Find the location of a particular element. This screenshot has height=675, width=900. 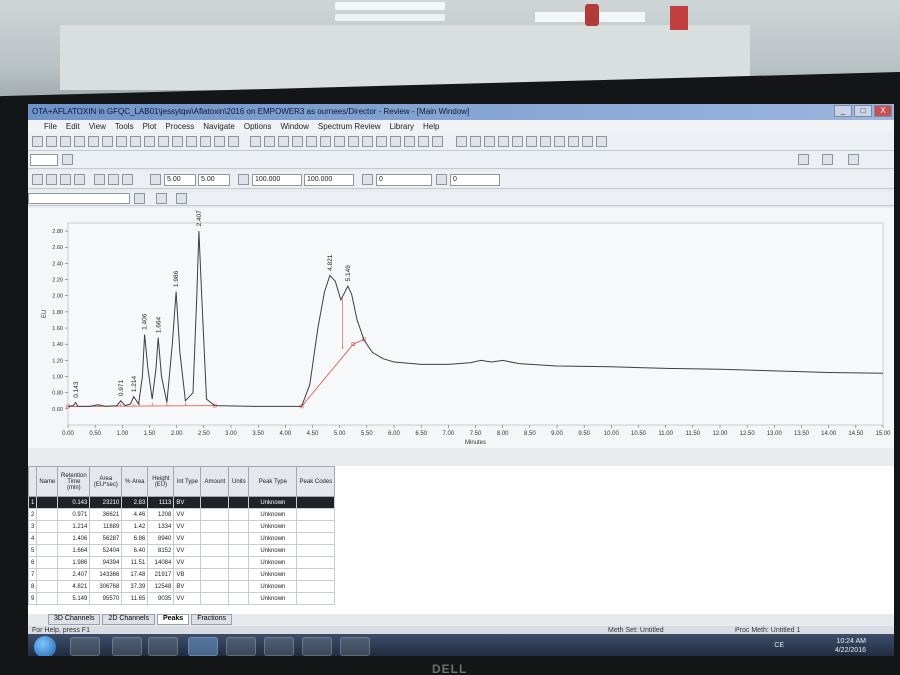

menu-view: View is located at coordinates (97, 127).